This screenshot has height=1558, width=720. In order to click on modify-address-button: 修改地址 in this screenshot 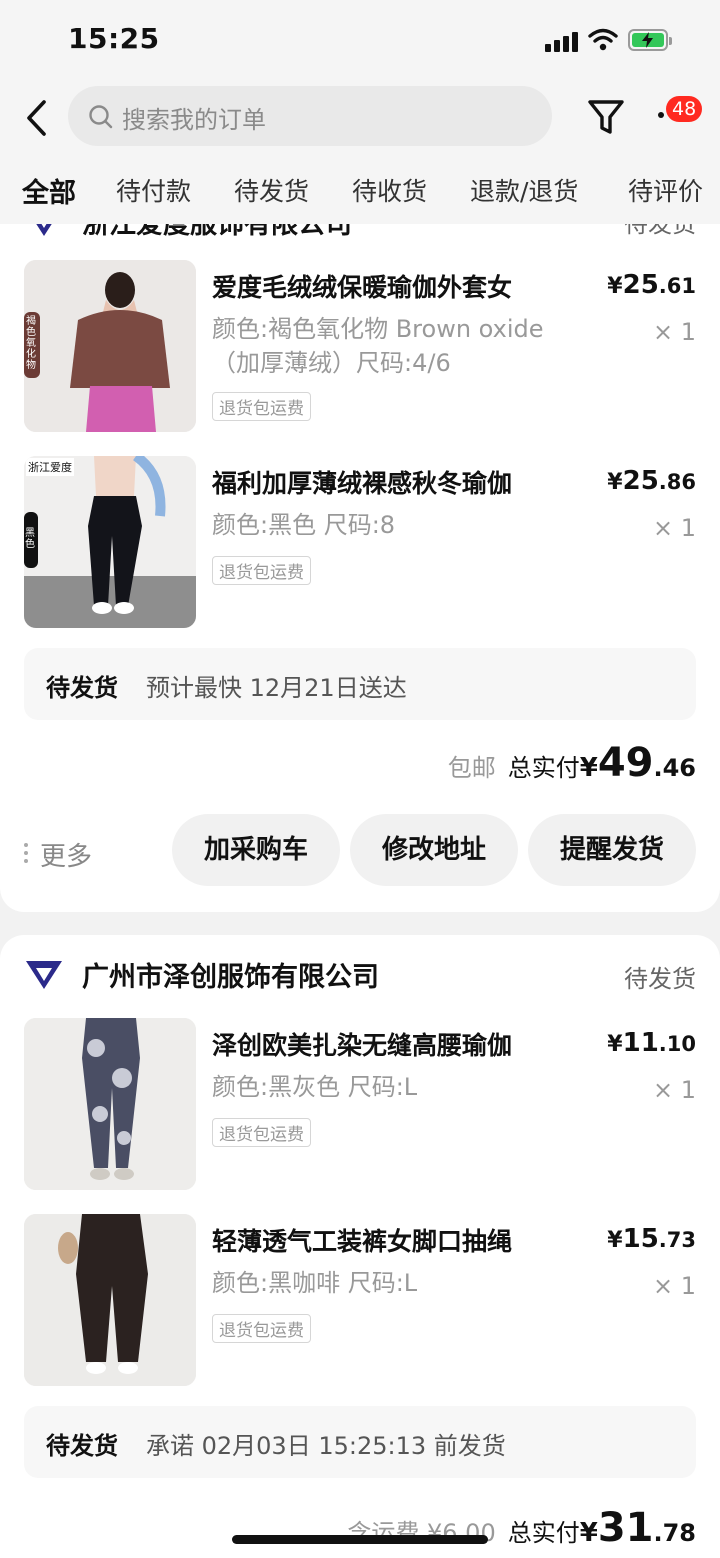, I will do `click(434, 850)`.